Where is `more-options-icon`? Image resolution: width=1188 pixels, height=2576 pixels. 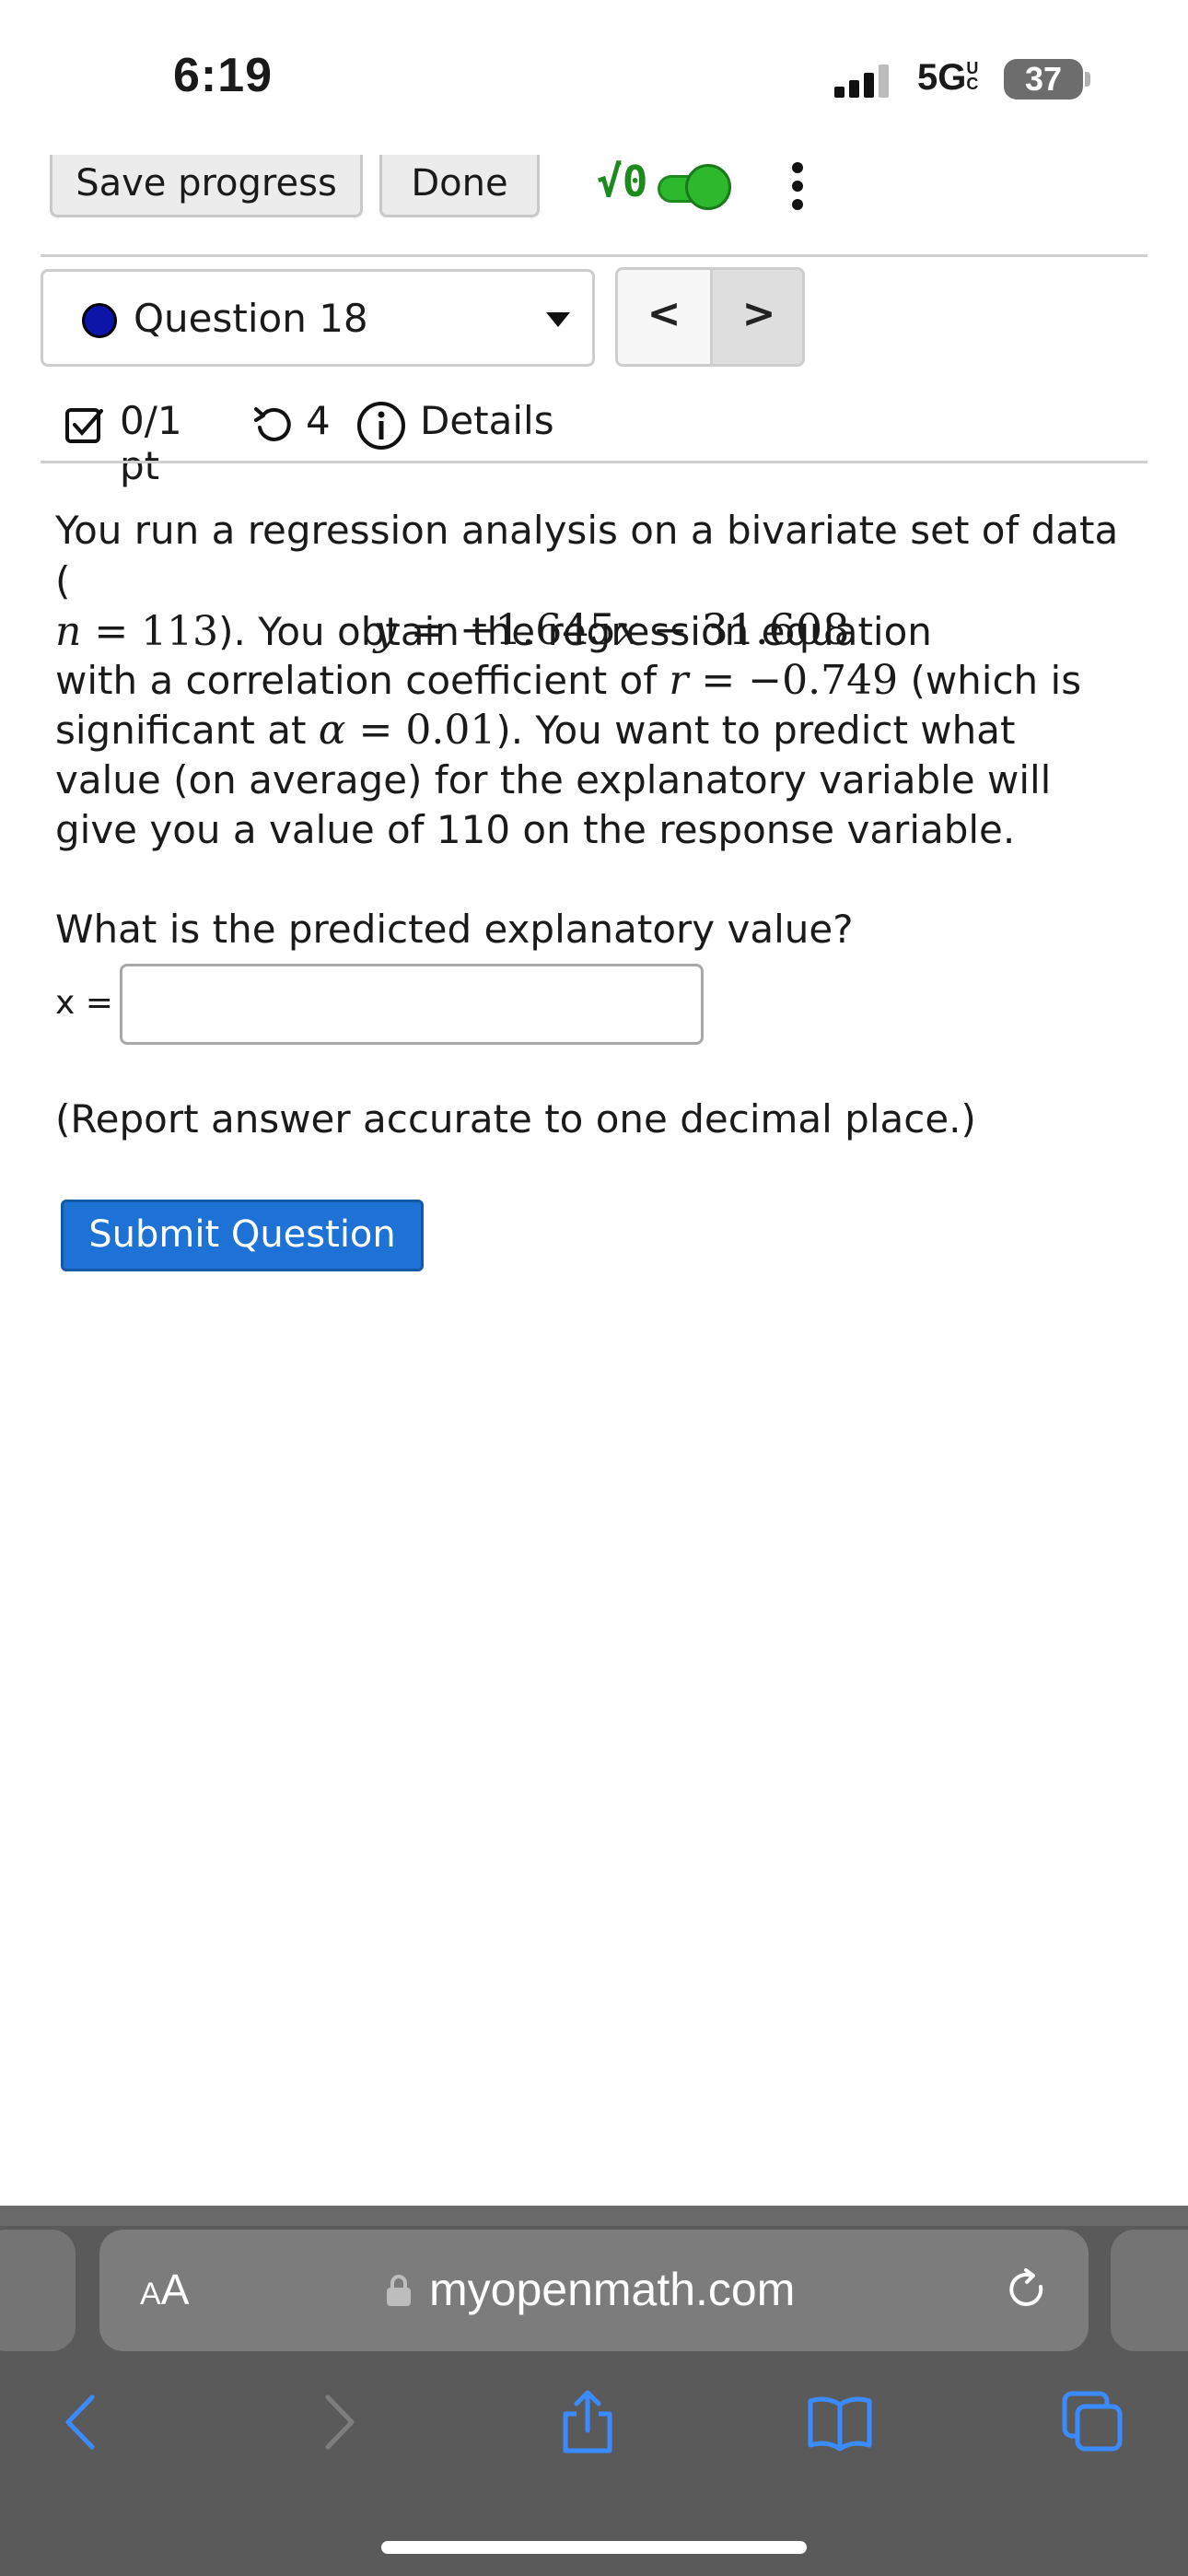 more-options-icon is located at coordinates (797, 186).